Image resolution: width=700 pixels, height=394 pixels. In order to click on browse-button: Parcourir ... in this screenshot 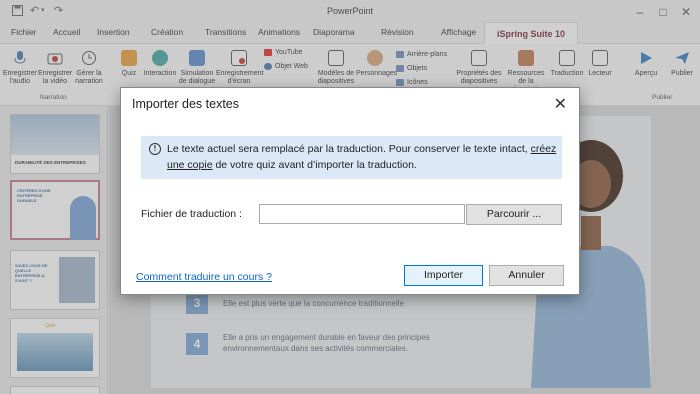, I will do `click(514, 214)`.